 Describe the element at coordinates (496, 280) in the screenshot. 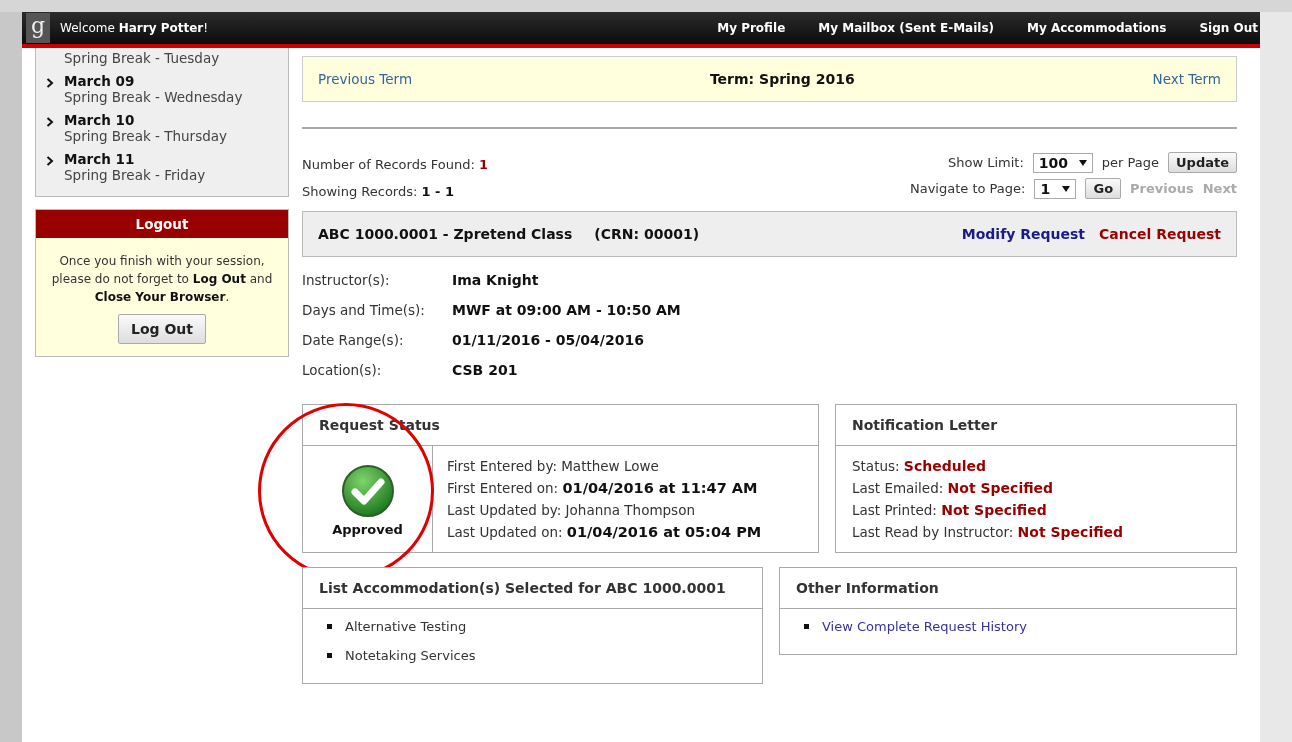

I see `detail-value: Ima Knight` at that location.